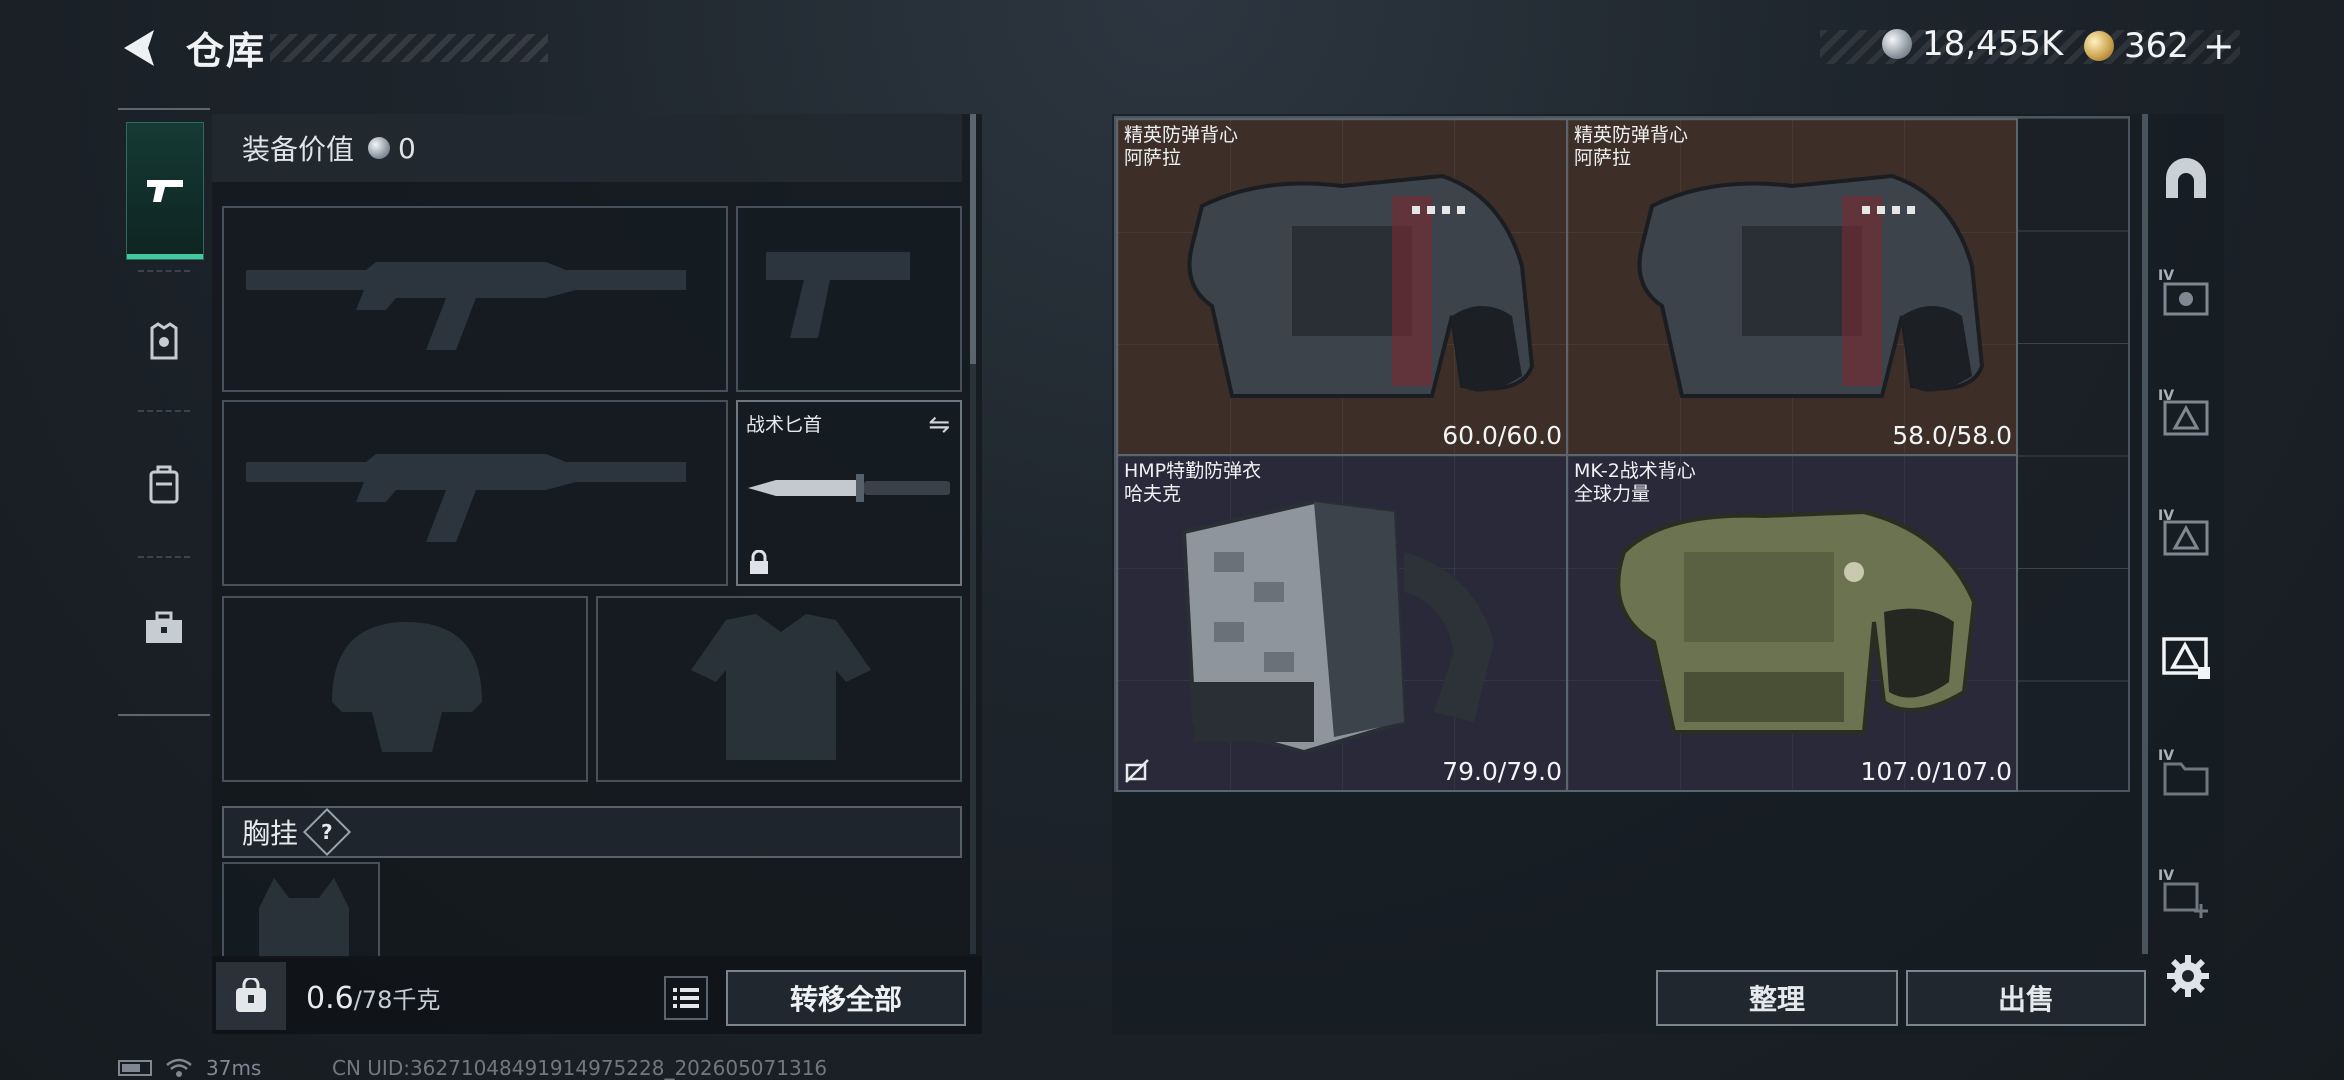 This screenshot has width=2344, height=1080. I want to click on arch-icon, so click(2186, 178).